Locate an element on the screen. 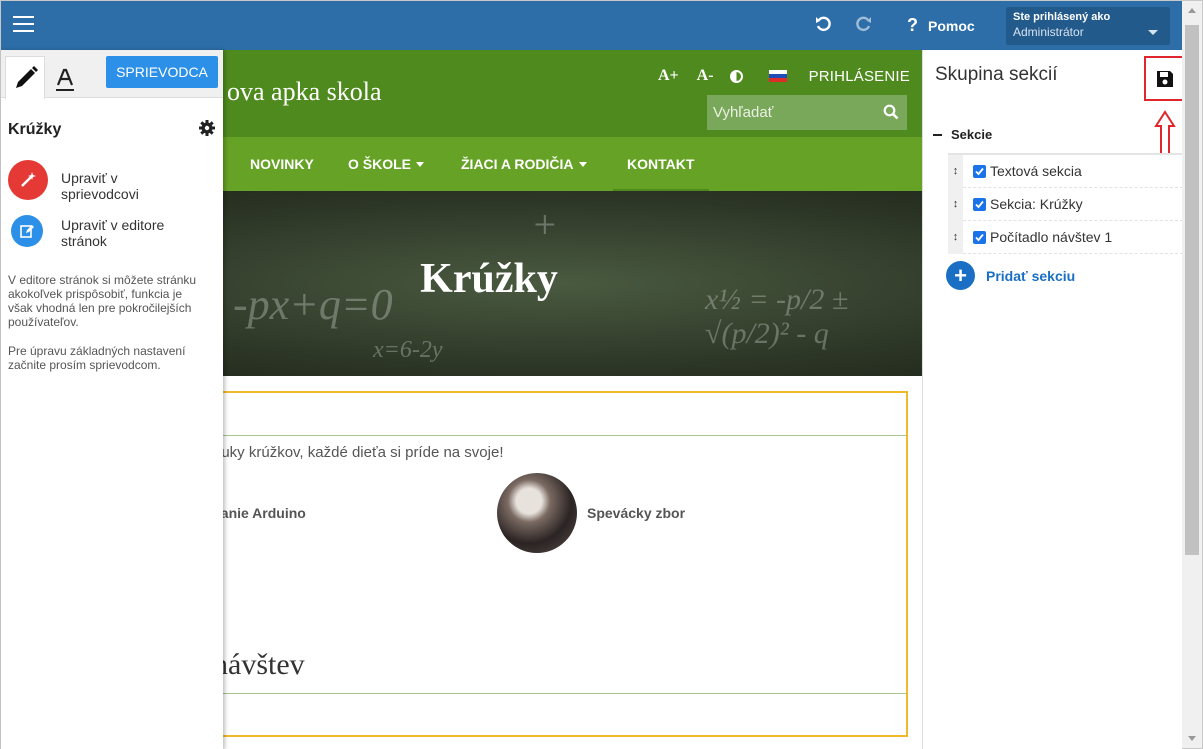  scroll-up-arrow-icon is located at coordinates (1192, 10).